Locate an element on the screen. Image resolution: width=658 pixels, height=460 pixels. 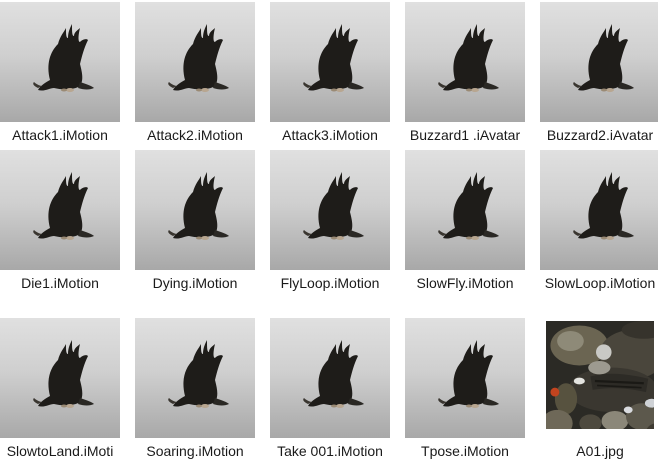
texture-thumbnail is located at coordinates (600, 375).